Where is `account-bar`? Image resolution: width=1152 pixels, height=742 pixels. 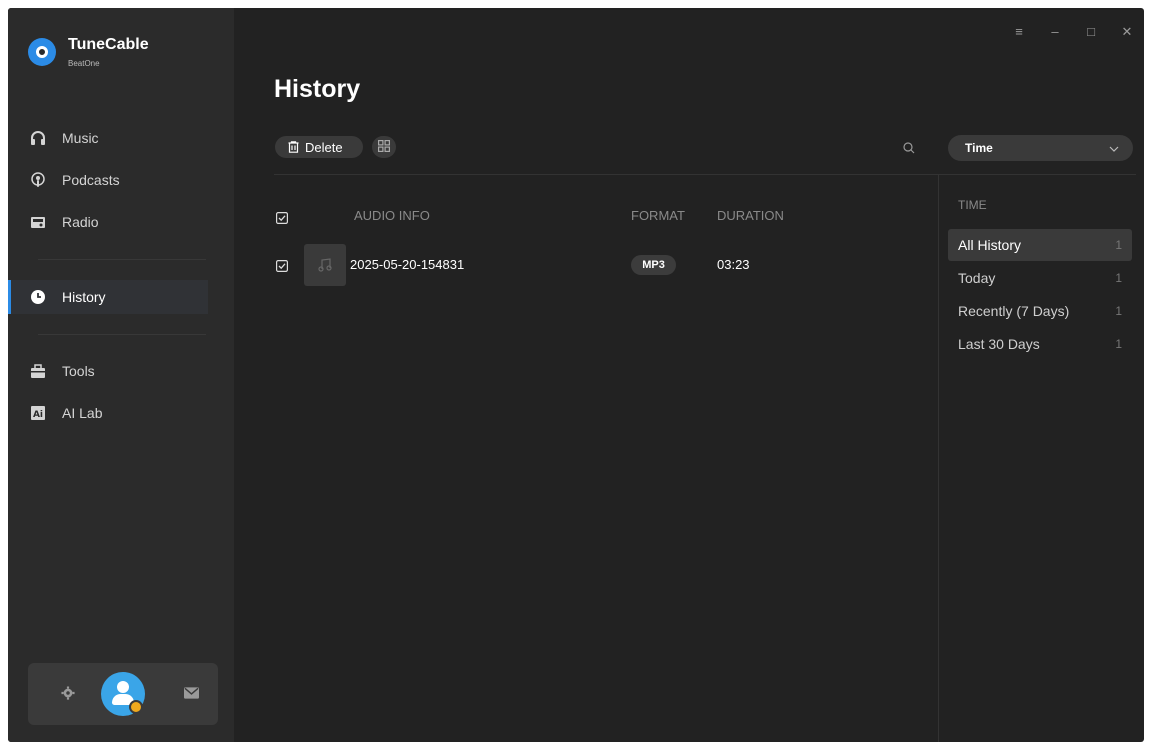
account-bar is located at coordinates (123, 694).